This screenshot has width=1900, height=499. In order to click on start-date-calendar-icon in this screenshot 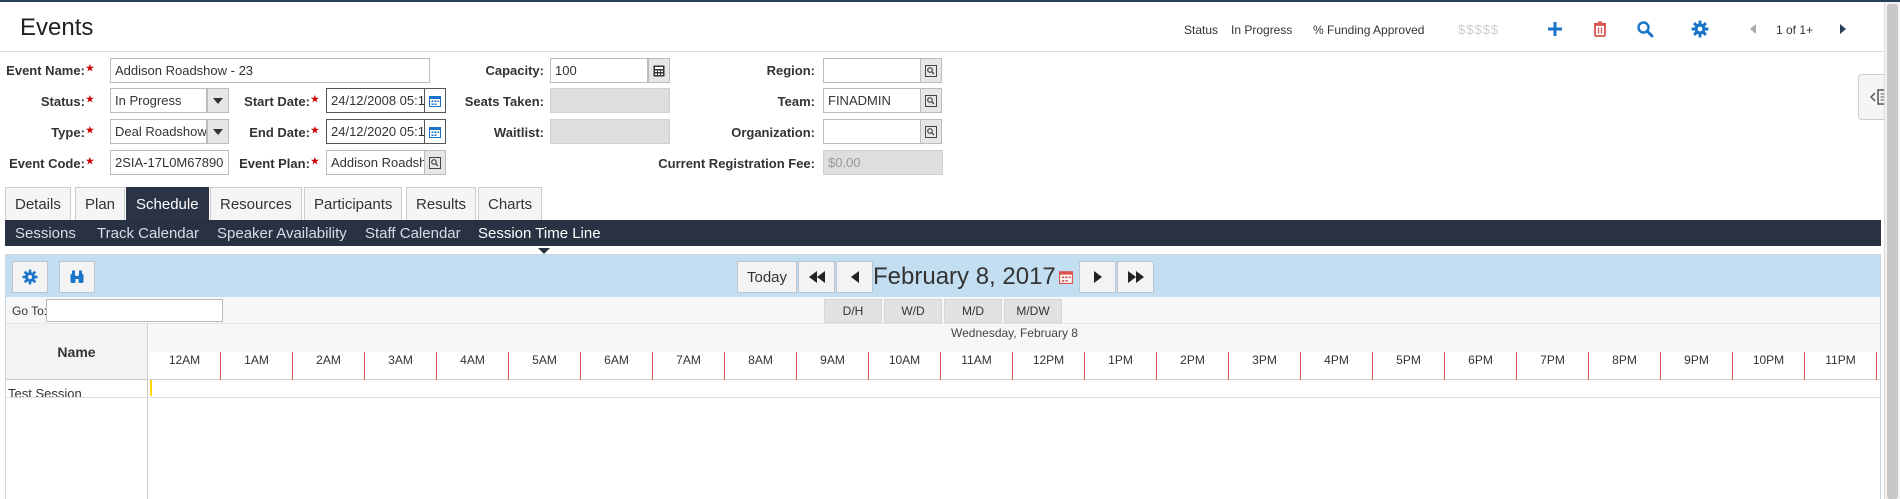, I will do `click(435, 100)`.